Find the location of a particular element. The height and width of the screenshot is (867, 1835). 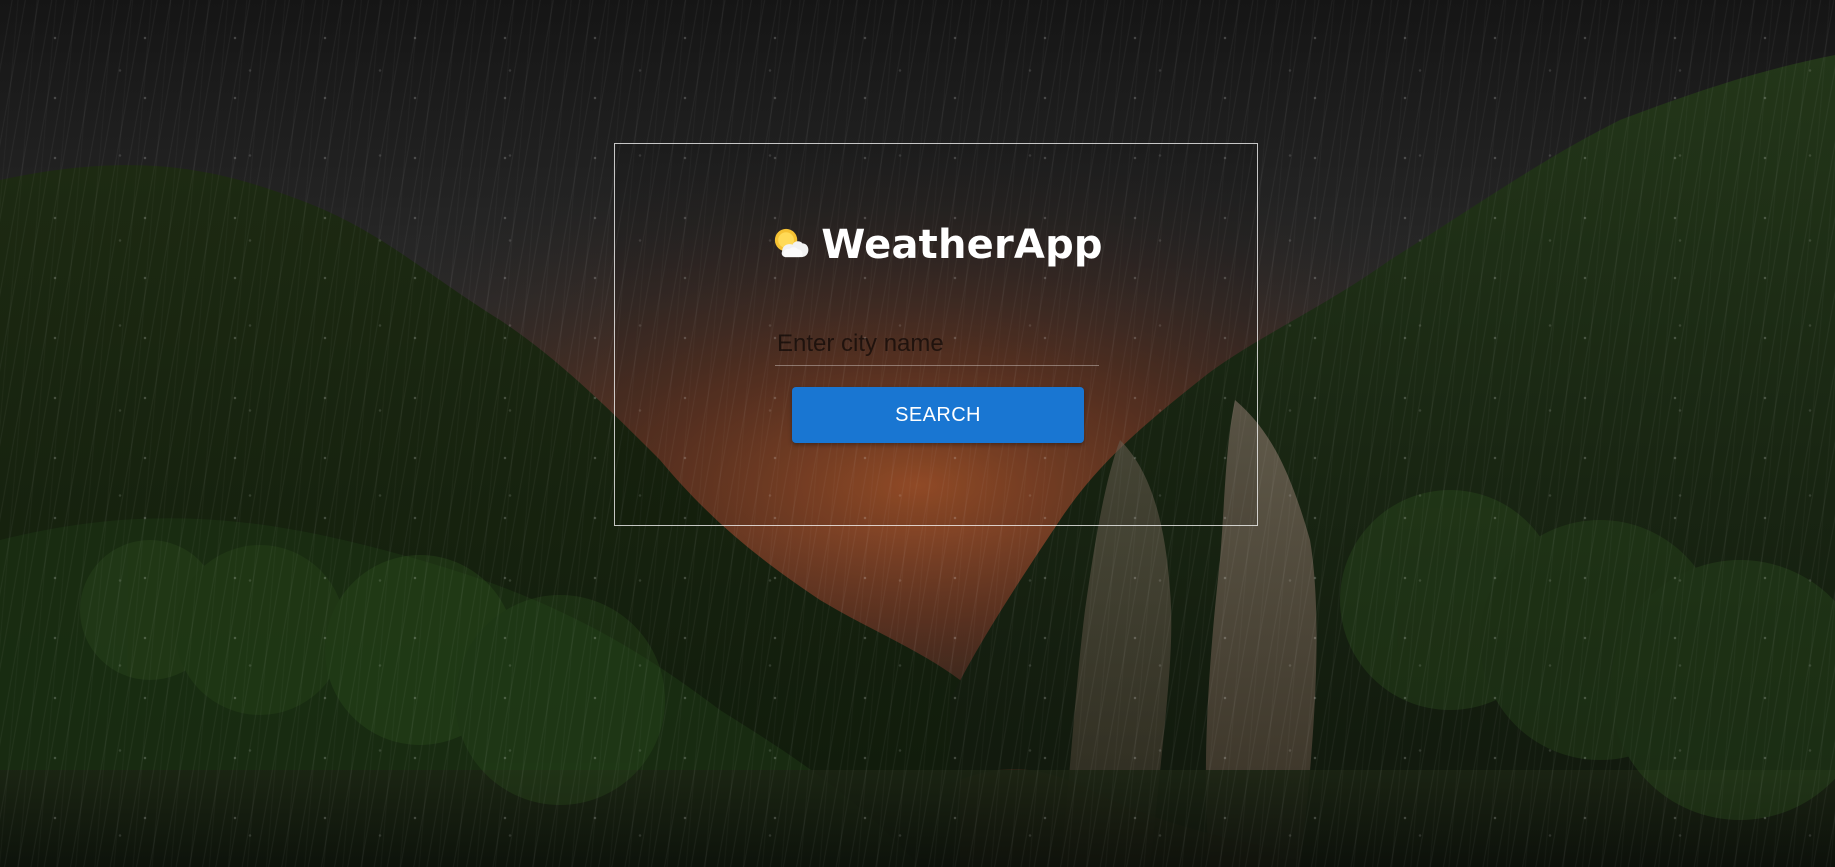

app-header: WeatherApp is located at coordinates (936, 244).